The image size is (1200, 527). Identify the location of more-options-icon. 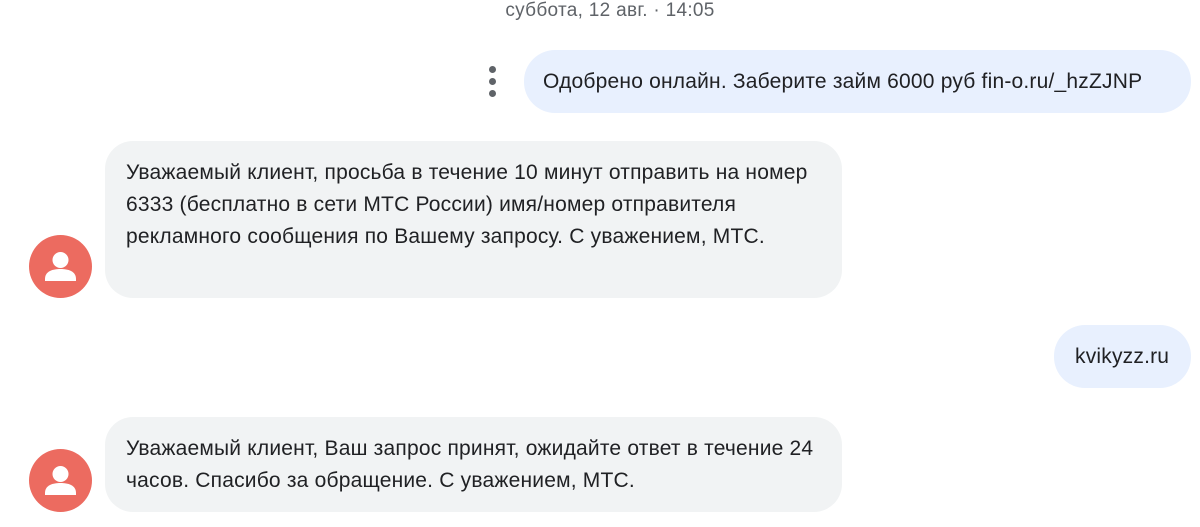
(493, 82).